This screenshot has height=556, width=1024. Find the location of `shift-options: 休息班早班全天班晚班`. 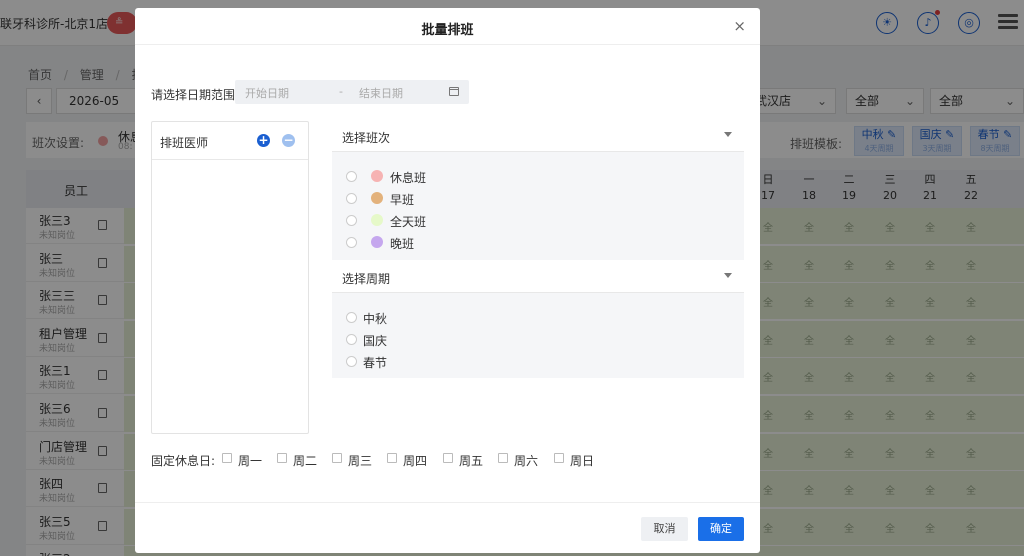

shift-options: 休息班早班全天班晚班 is located at coordinates (538, 206).